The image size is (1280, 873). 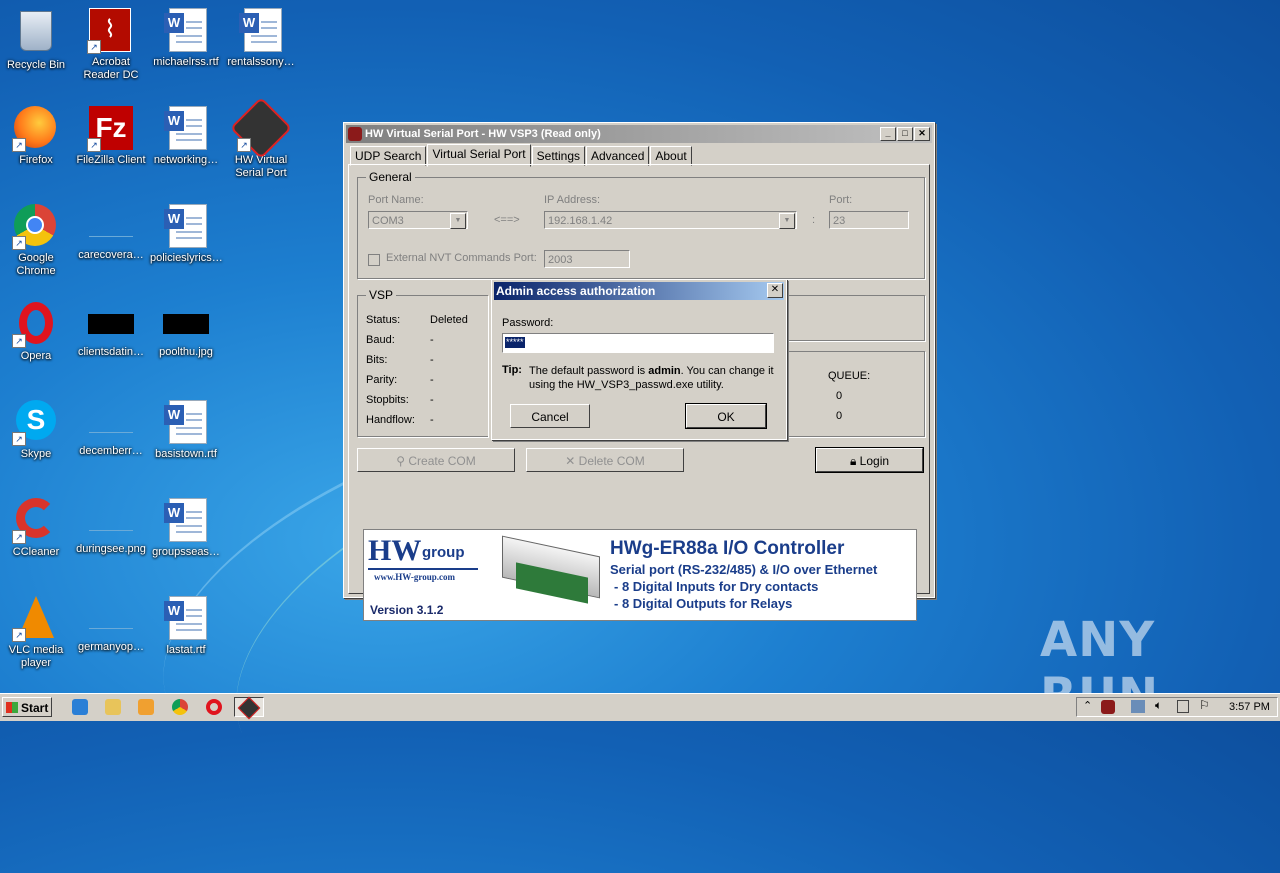 I want to click on acrobat-icon: ⌇ ↗, so click(x=110, y=31).